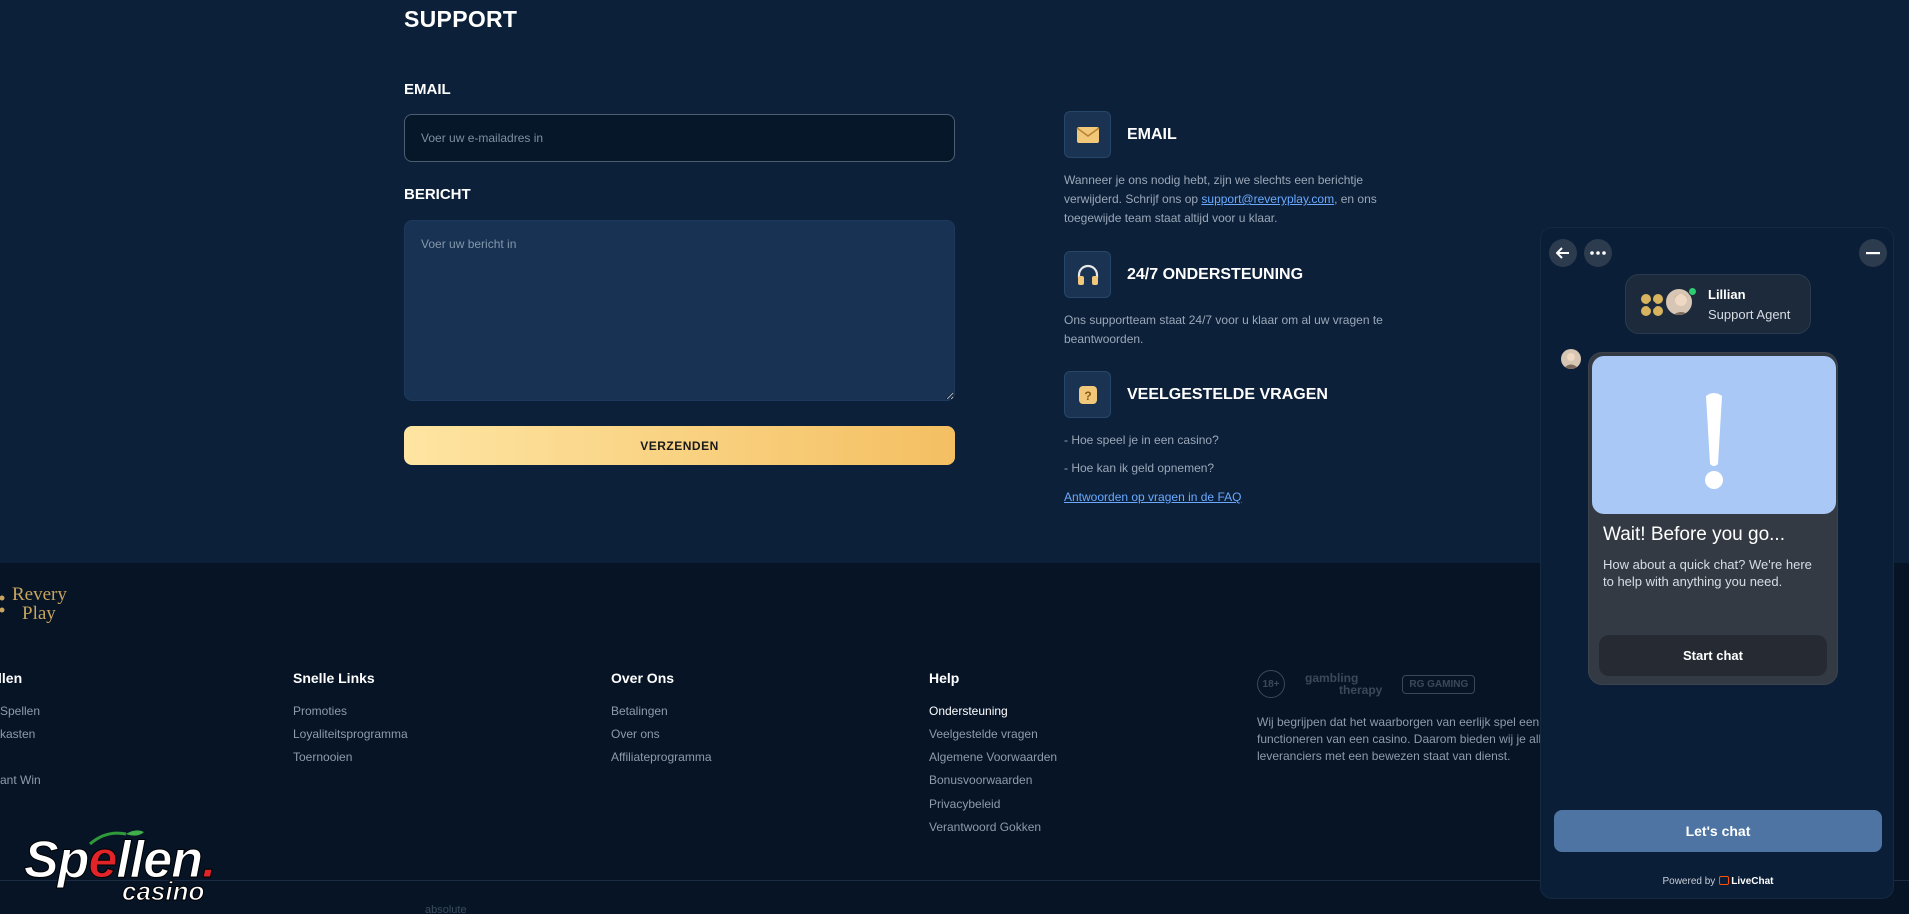 This screenshot has height=914, width=1909. I want to click on faq-question-2: - Hoe kan ik geld opnemen?, so click(1139, 468).